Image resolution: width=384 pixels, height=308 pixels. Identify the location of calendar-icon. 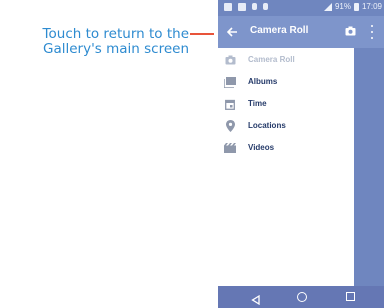
(230, 104).